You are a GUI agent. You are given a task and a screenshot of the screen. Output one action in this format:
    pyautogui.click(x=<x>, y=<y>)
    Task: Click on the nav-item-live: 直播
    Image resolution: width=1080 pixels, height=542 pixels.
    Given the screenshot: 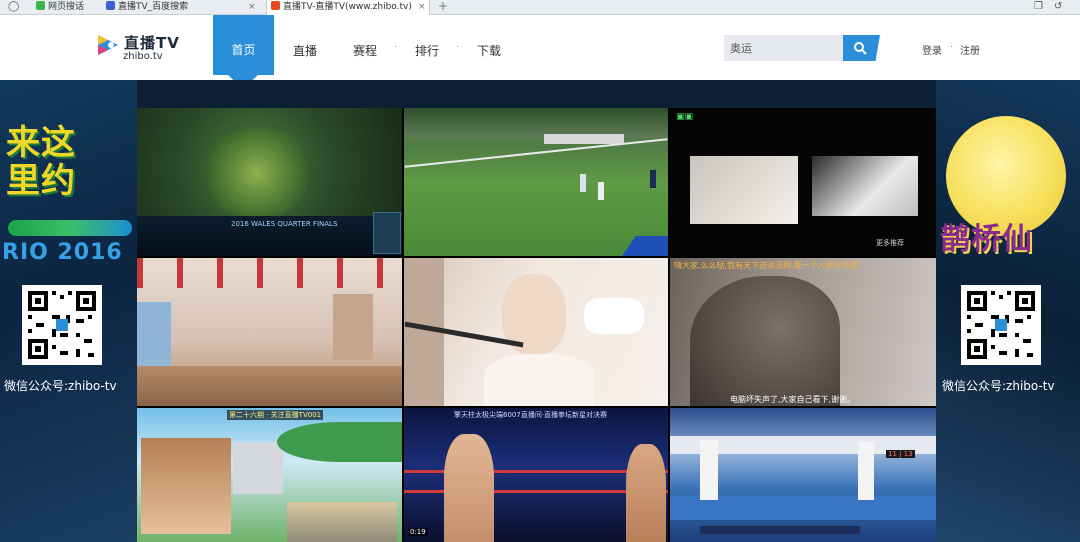 What is the action you would take?
    pyautogui.click(x=305, y=50)
    